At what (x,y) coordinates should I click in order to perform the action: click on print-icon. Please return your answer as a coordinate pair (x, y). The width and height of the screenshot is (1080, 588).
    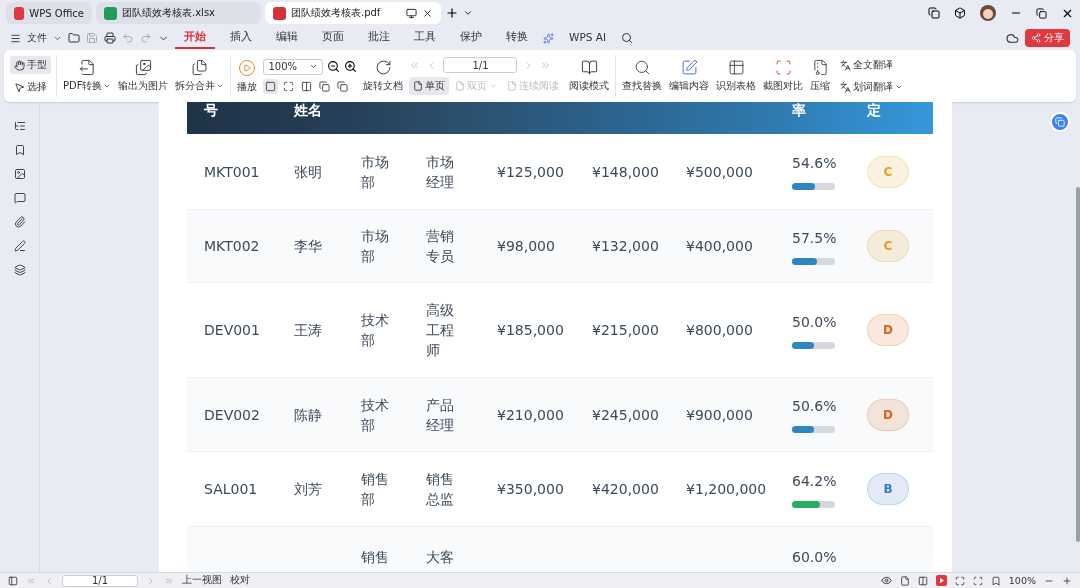
    Looking at the image, I should click on (110, 38).